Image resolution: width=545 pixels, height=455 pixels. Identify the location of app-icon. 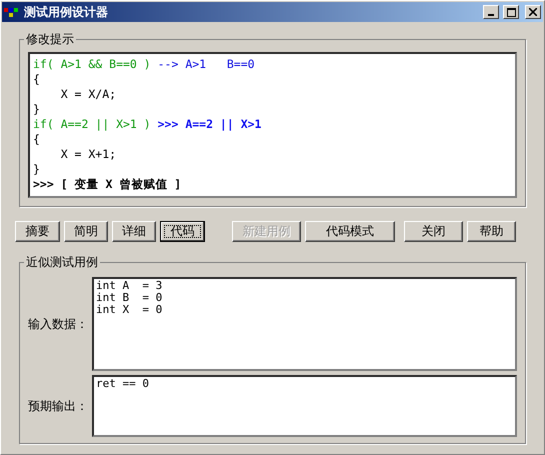
(12, 12).